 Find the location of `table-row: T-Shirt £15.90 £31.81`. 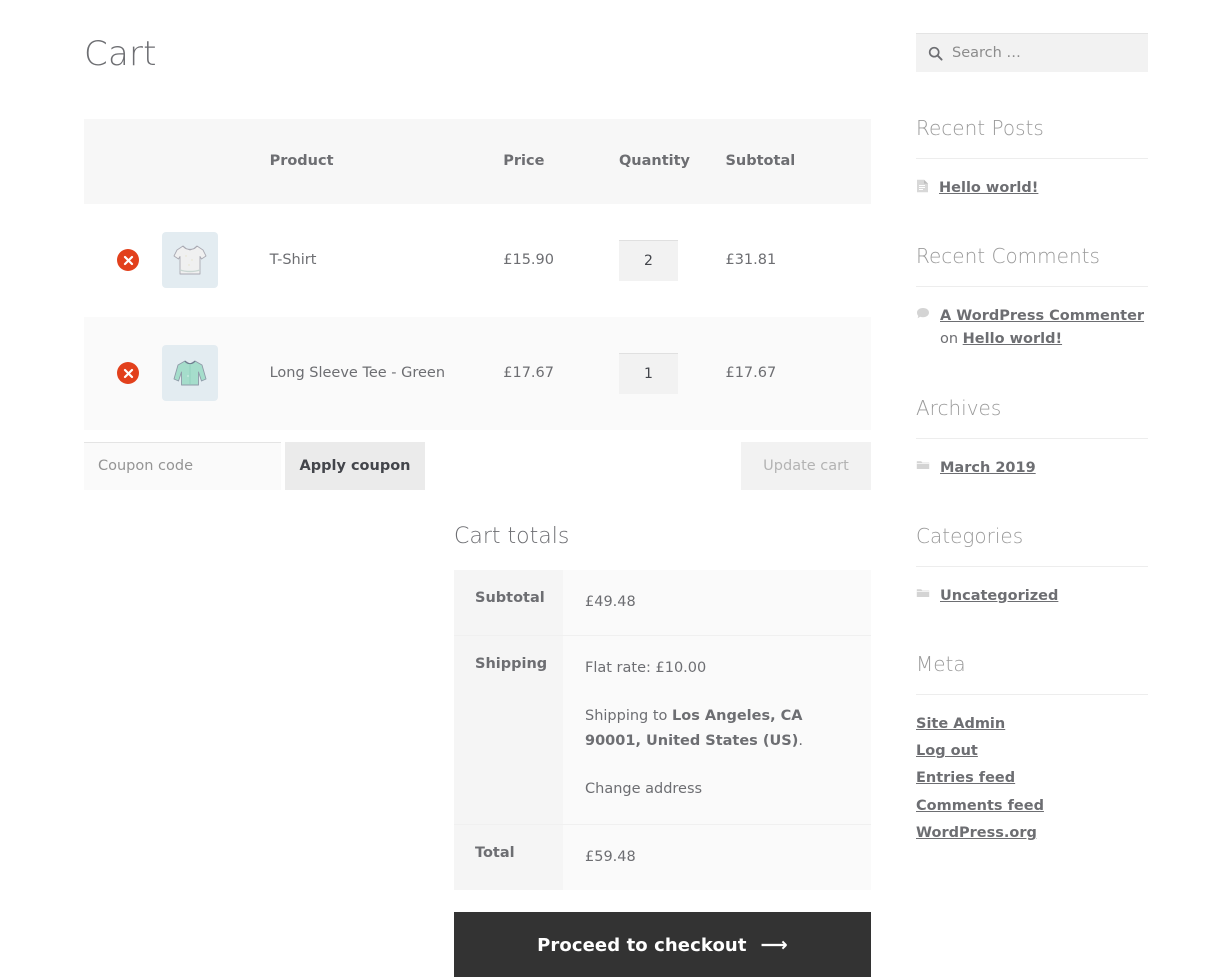

table-row: T-Shirt £15.90 £31.81 is located at coordinates (477, 260).